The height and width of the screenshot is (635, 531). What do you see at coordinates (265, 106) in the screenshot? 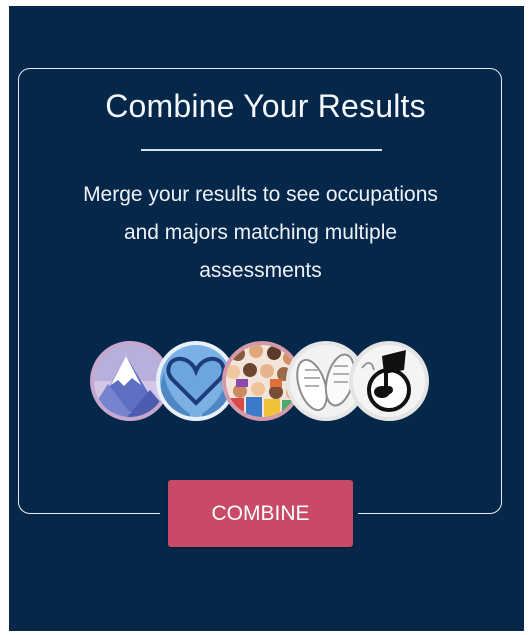
I see `card-title: Combine Your Results` at bounding box center [265, 106].